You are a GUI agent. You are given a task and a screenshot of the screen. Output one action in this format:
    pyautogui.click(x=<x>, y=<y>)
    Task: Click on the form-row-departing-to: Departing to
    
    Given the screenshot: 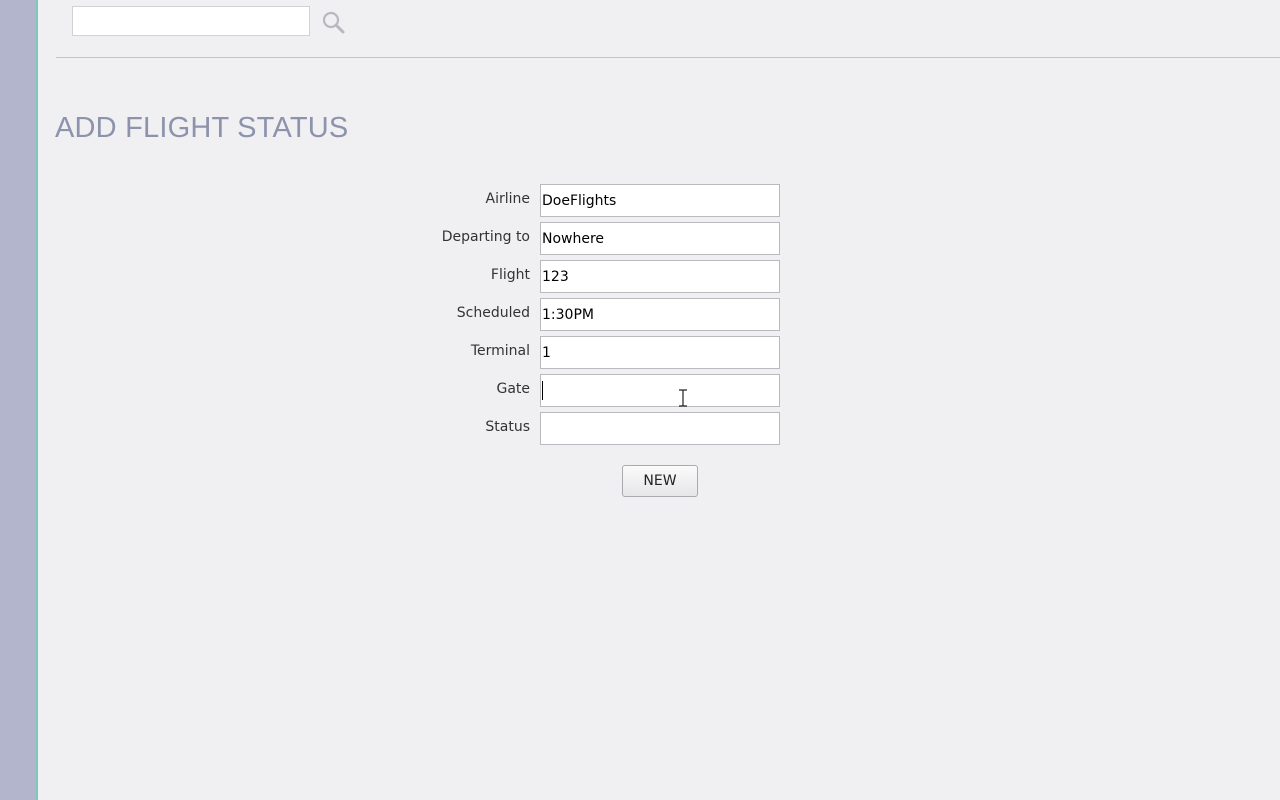 What is the action you would take?
    pyautogui.click(x=610, y=241)
    